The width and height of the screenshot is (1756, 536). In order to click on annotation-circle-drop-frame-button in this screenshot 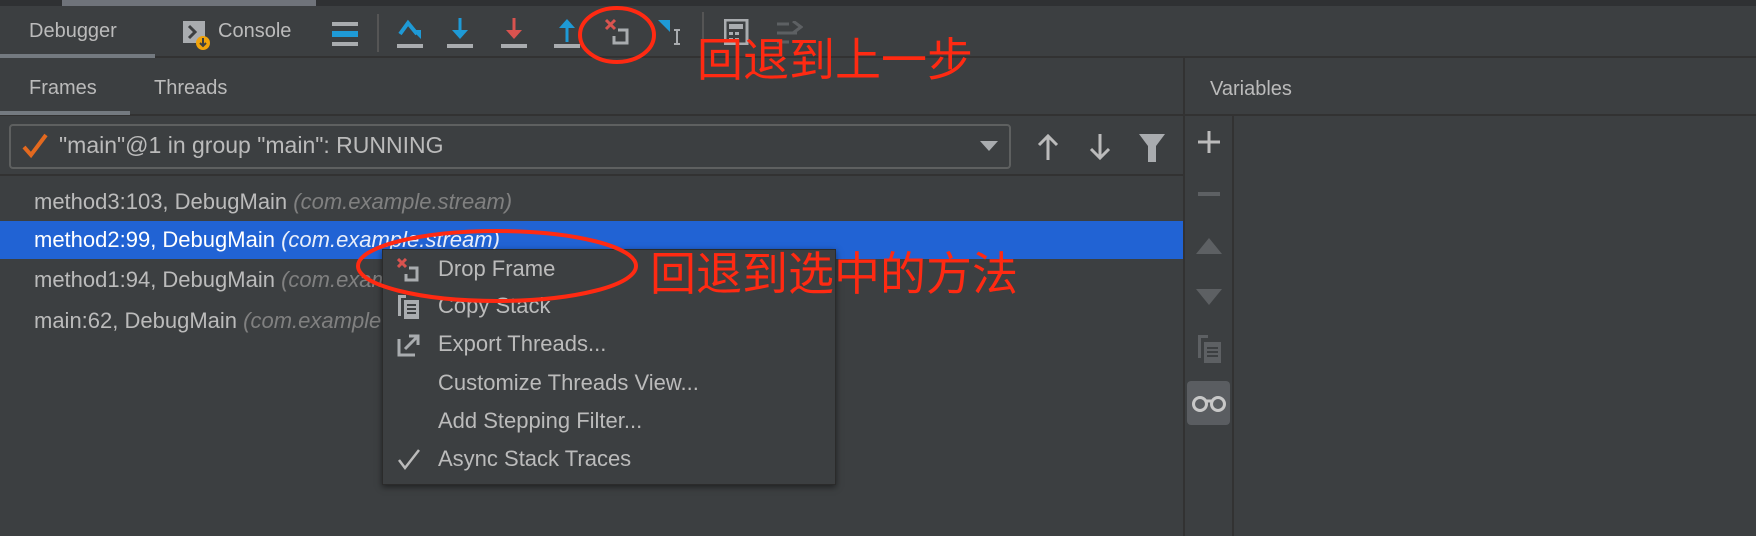, I will do `click(617, 35)`.